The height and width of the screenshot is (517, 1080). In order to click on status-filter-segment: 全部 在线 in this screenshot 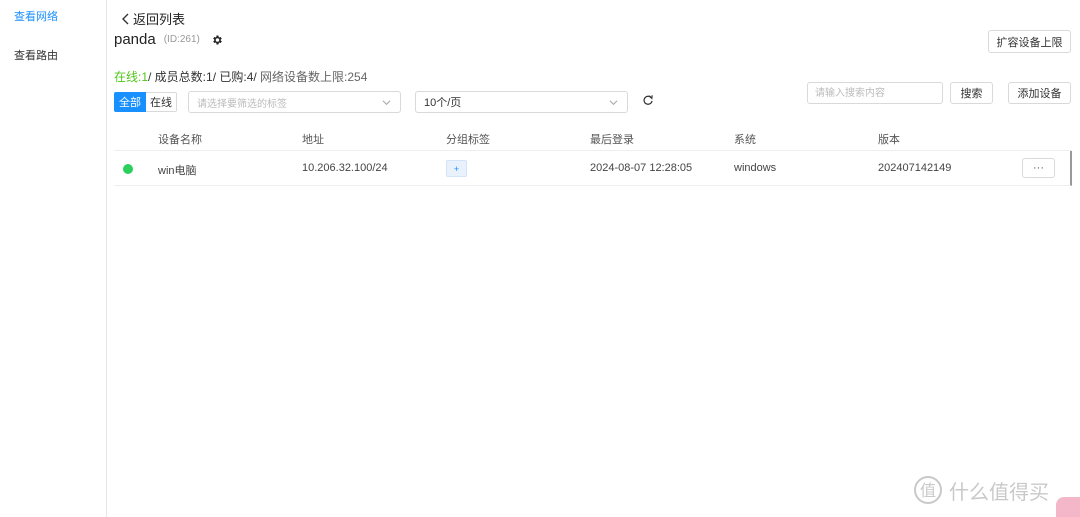, I will do `click(145, 102)`.